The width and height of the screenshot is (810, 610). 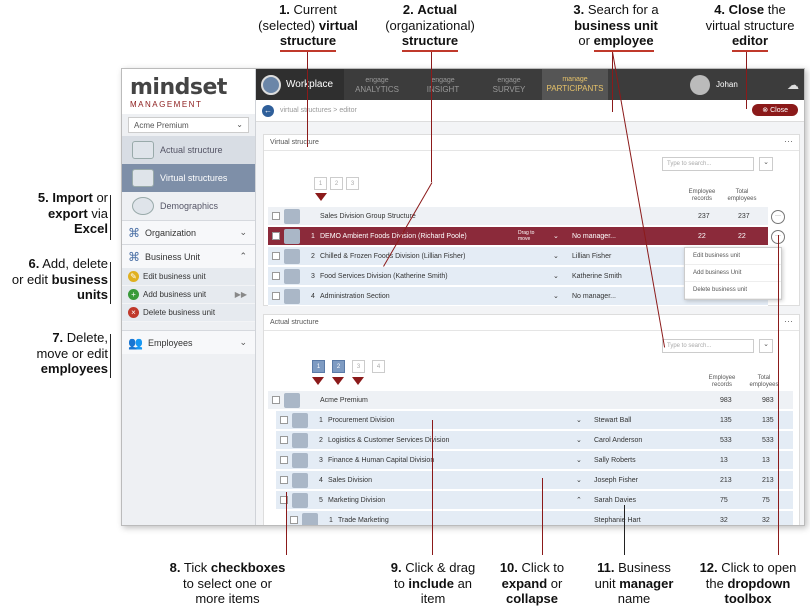 I want to click on close-button: ⊗ Close, so click(x=775, y=110).